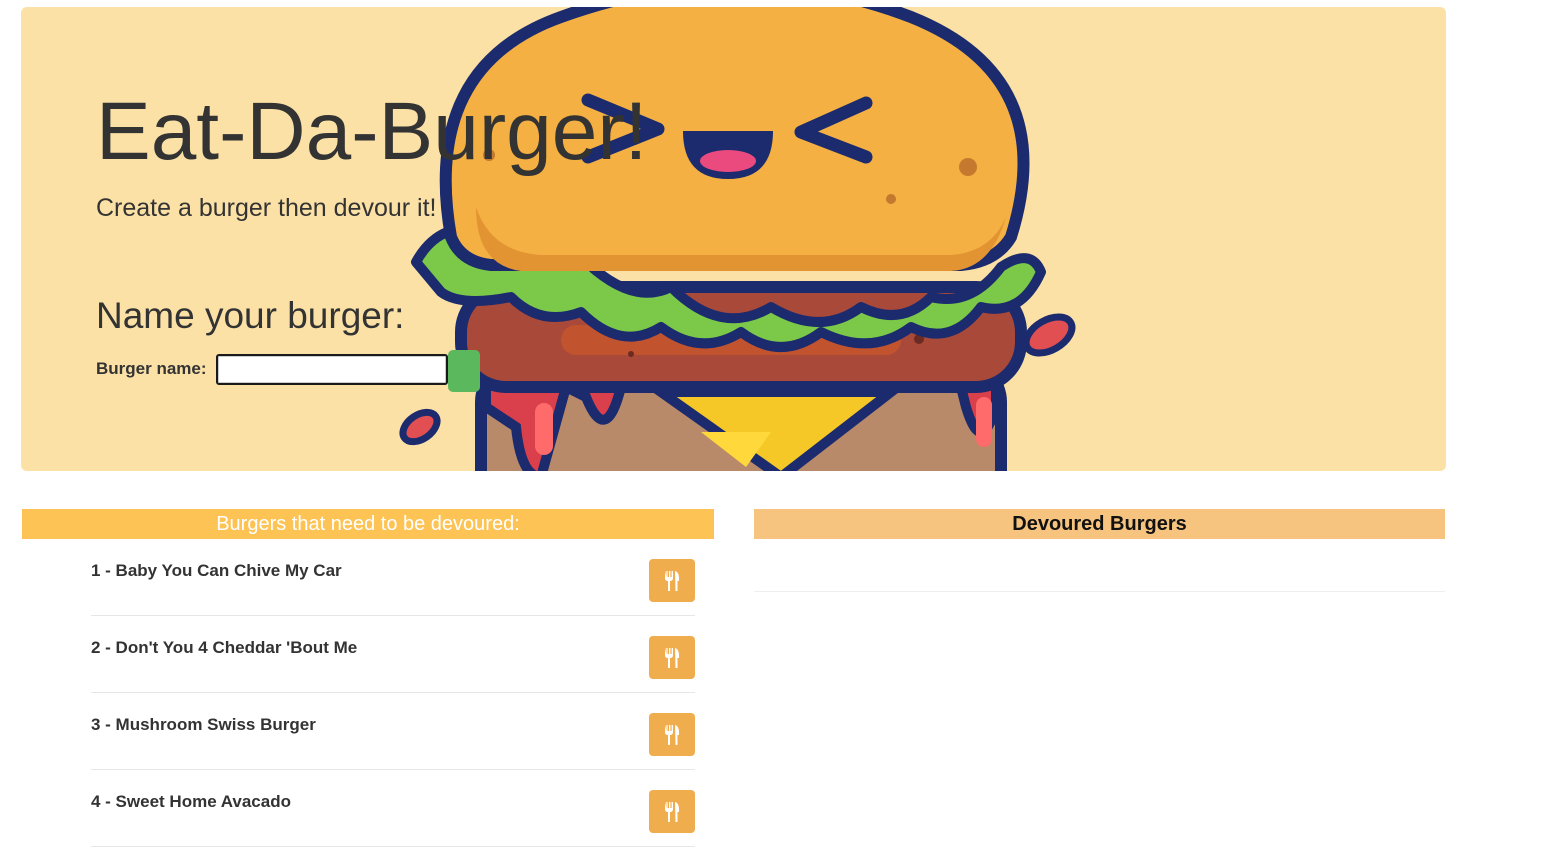 The image size is (1560, 866). Describe the element at coordinates (332, 369) in the screenshot. I see `burger-name-input` at that location.